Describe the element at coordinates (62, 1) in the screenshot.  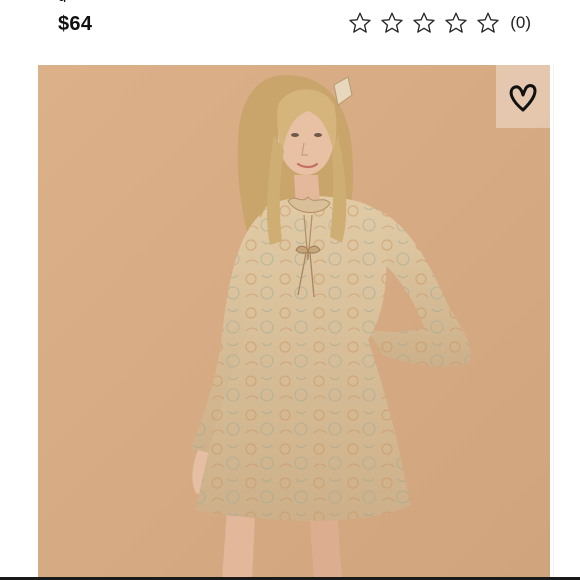
I see `product-title-fragment: g` at that location.